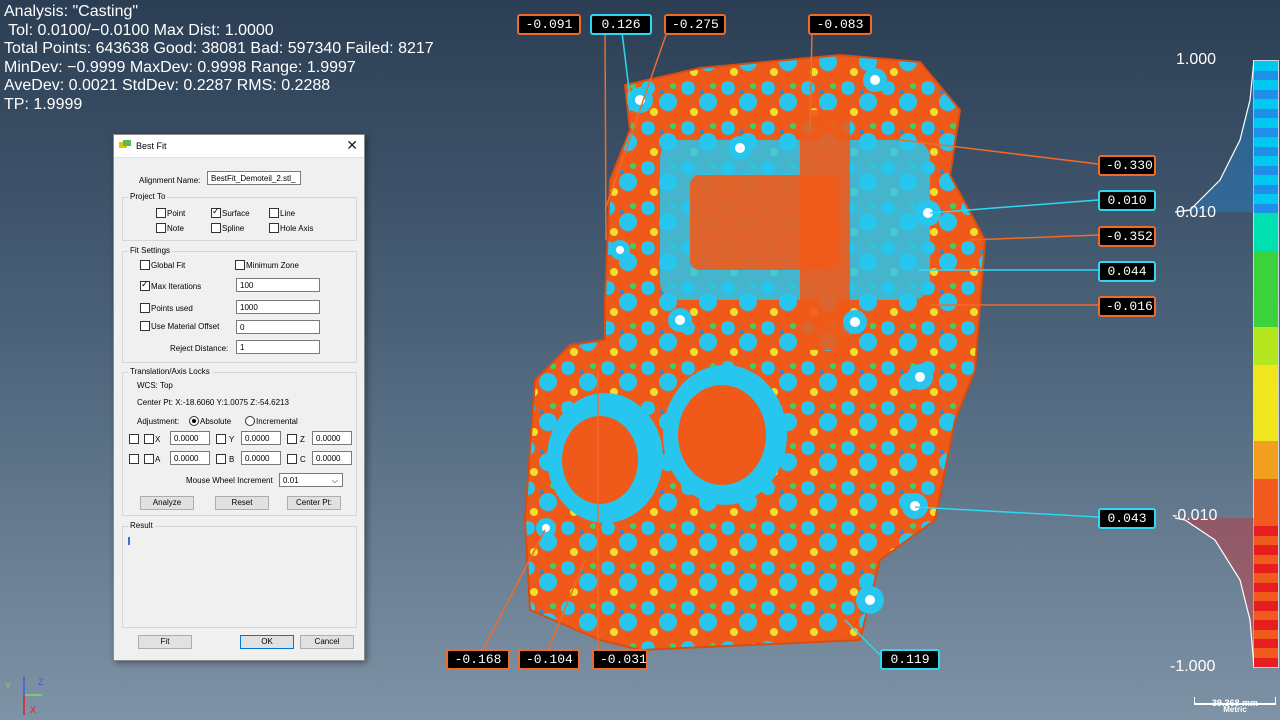  Describe the element at coordinates (272, 265) in the screenshot. I see `minimum-zone-label: Minimum Zone` at that location.